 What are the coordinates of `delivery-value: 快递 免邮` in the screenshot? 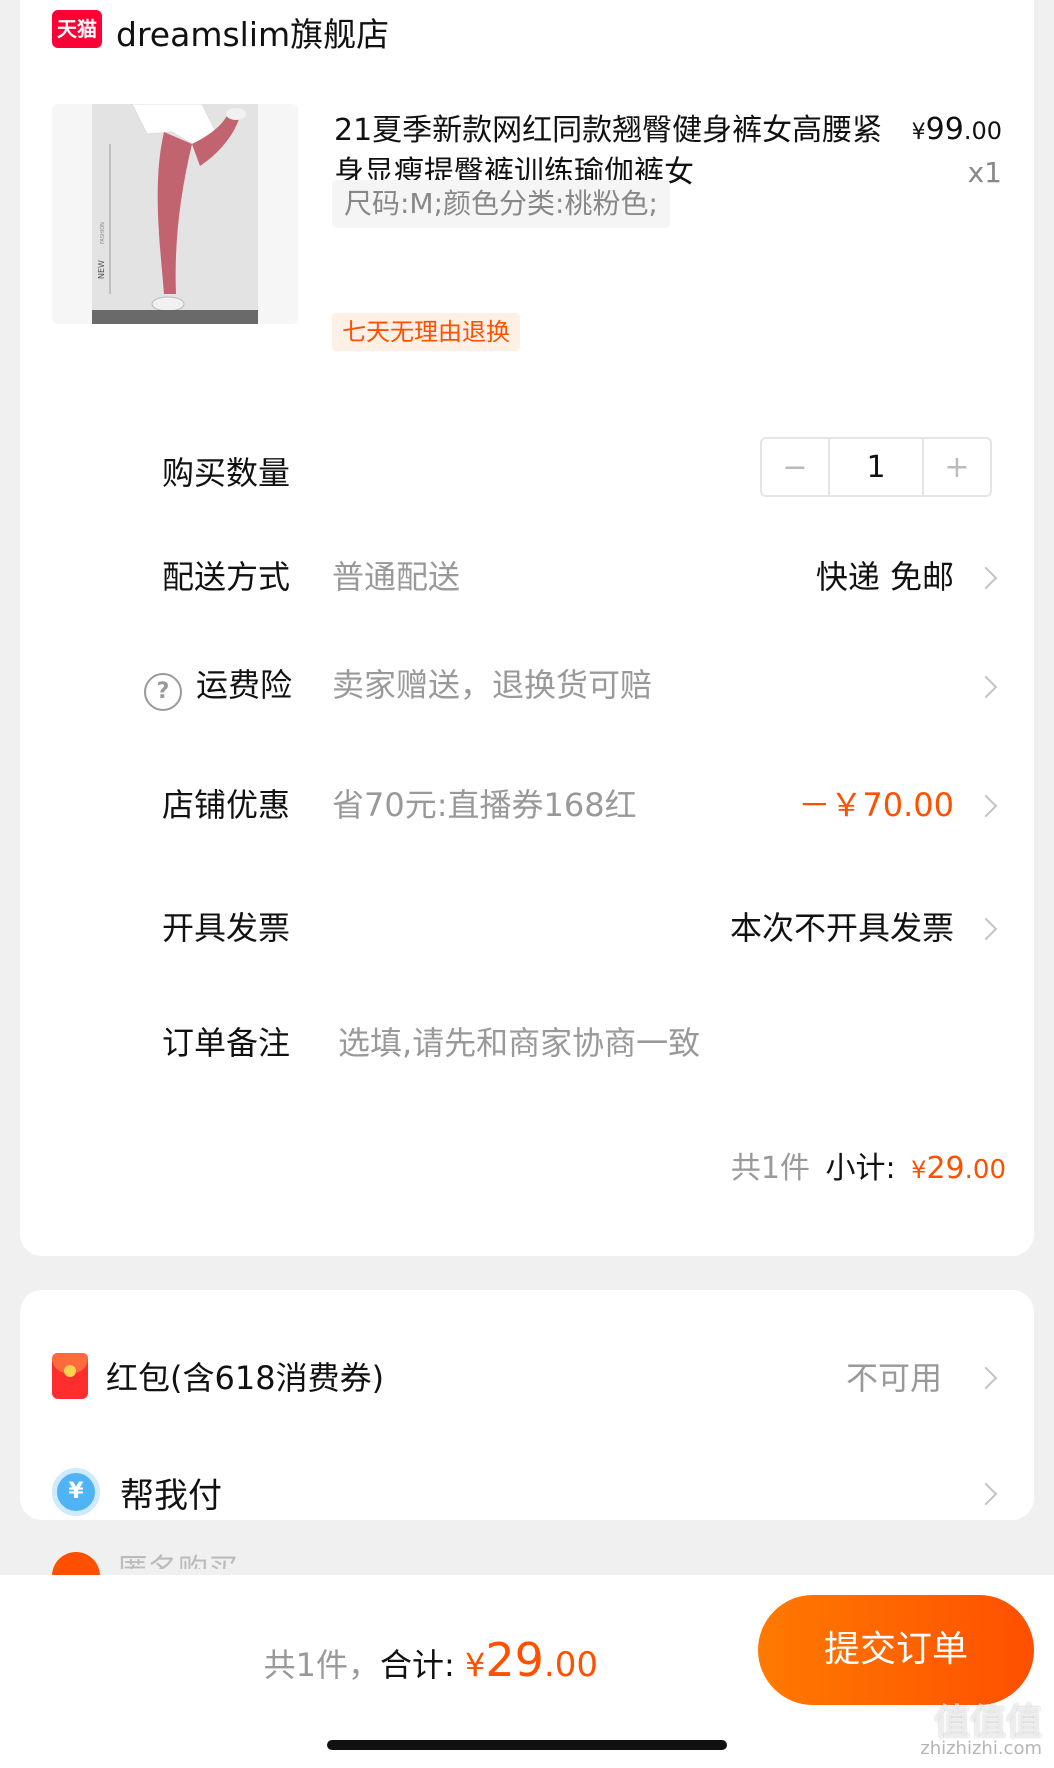 It's located at (885, 575).